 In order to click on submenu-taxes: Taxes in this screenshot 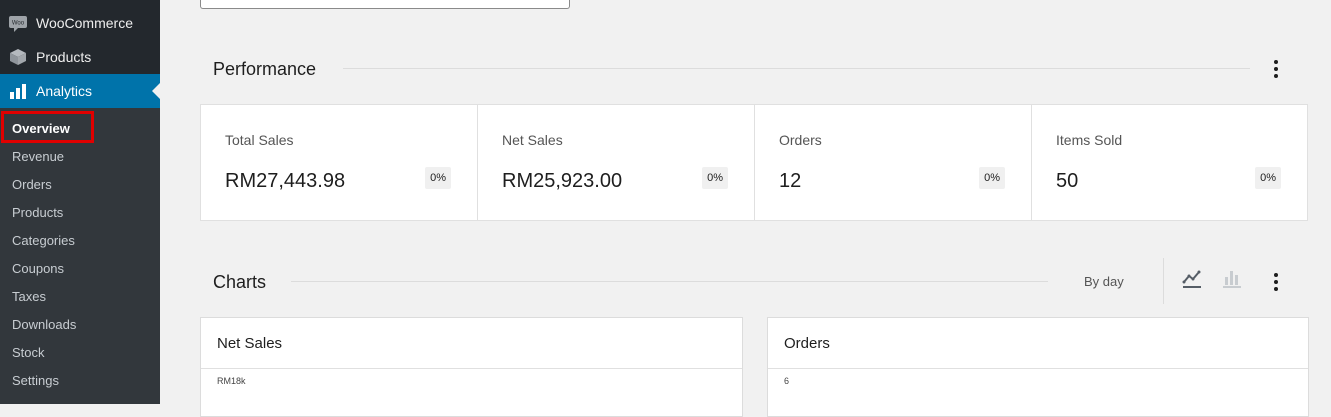, I will do `click(29, 297)`.